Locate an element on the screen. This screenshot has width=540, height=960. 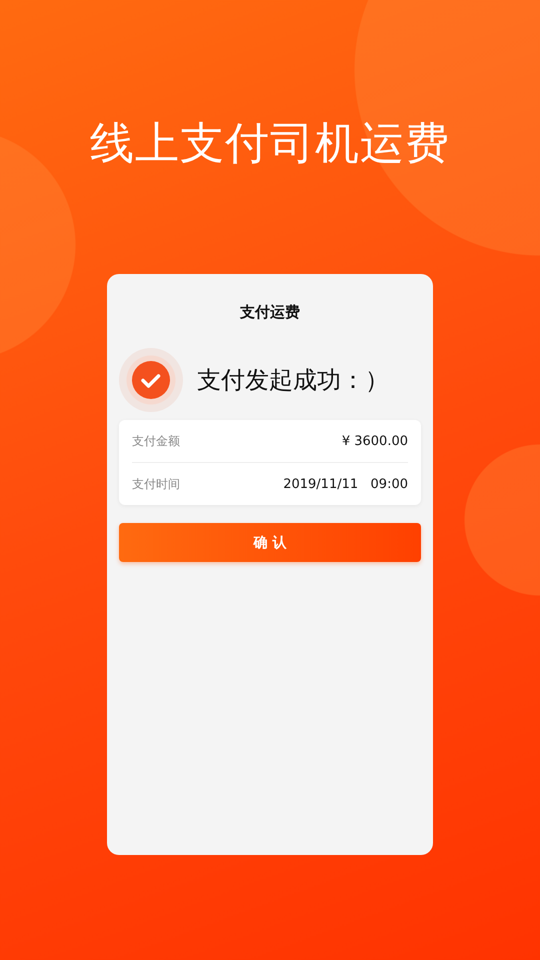
detail-value: 2019/11/11 09:00 is located at coordinates (345, 484).